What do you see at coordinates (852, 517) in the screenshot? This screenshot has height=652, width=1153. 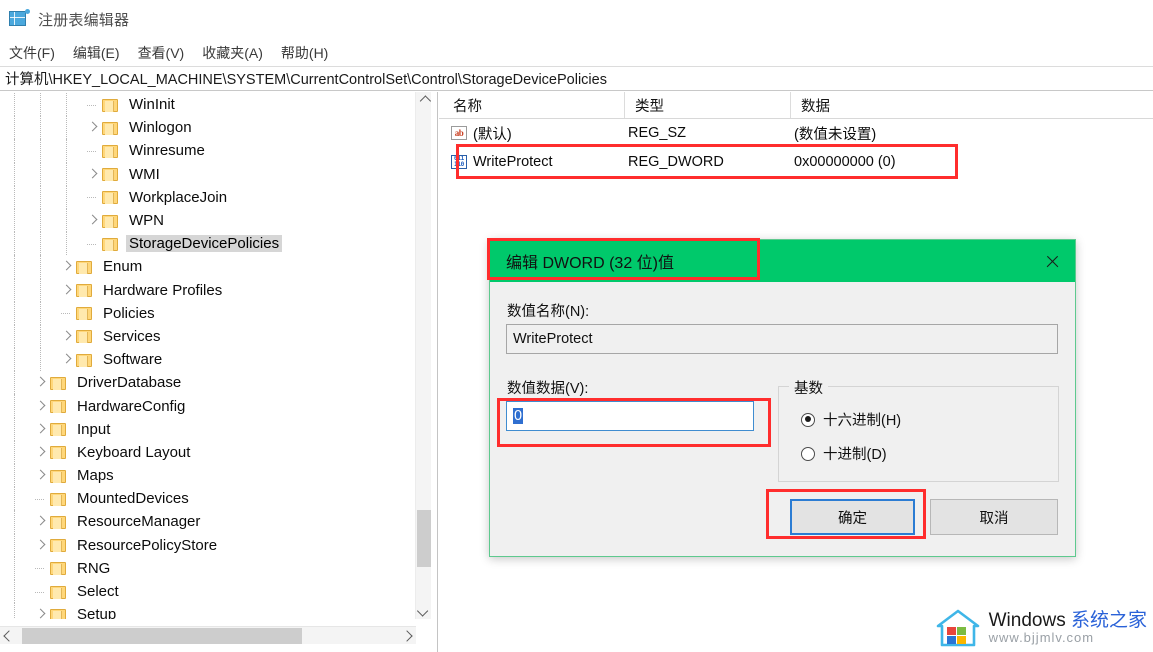 I see `ok-button: 确定` at bounding box center [852, 517].